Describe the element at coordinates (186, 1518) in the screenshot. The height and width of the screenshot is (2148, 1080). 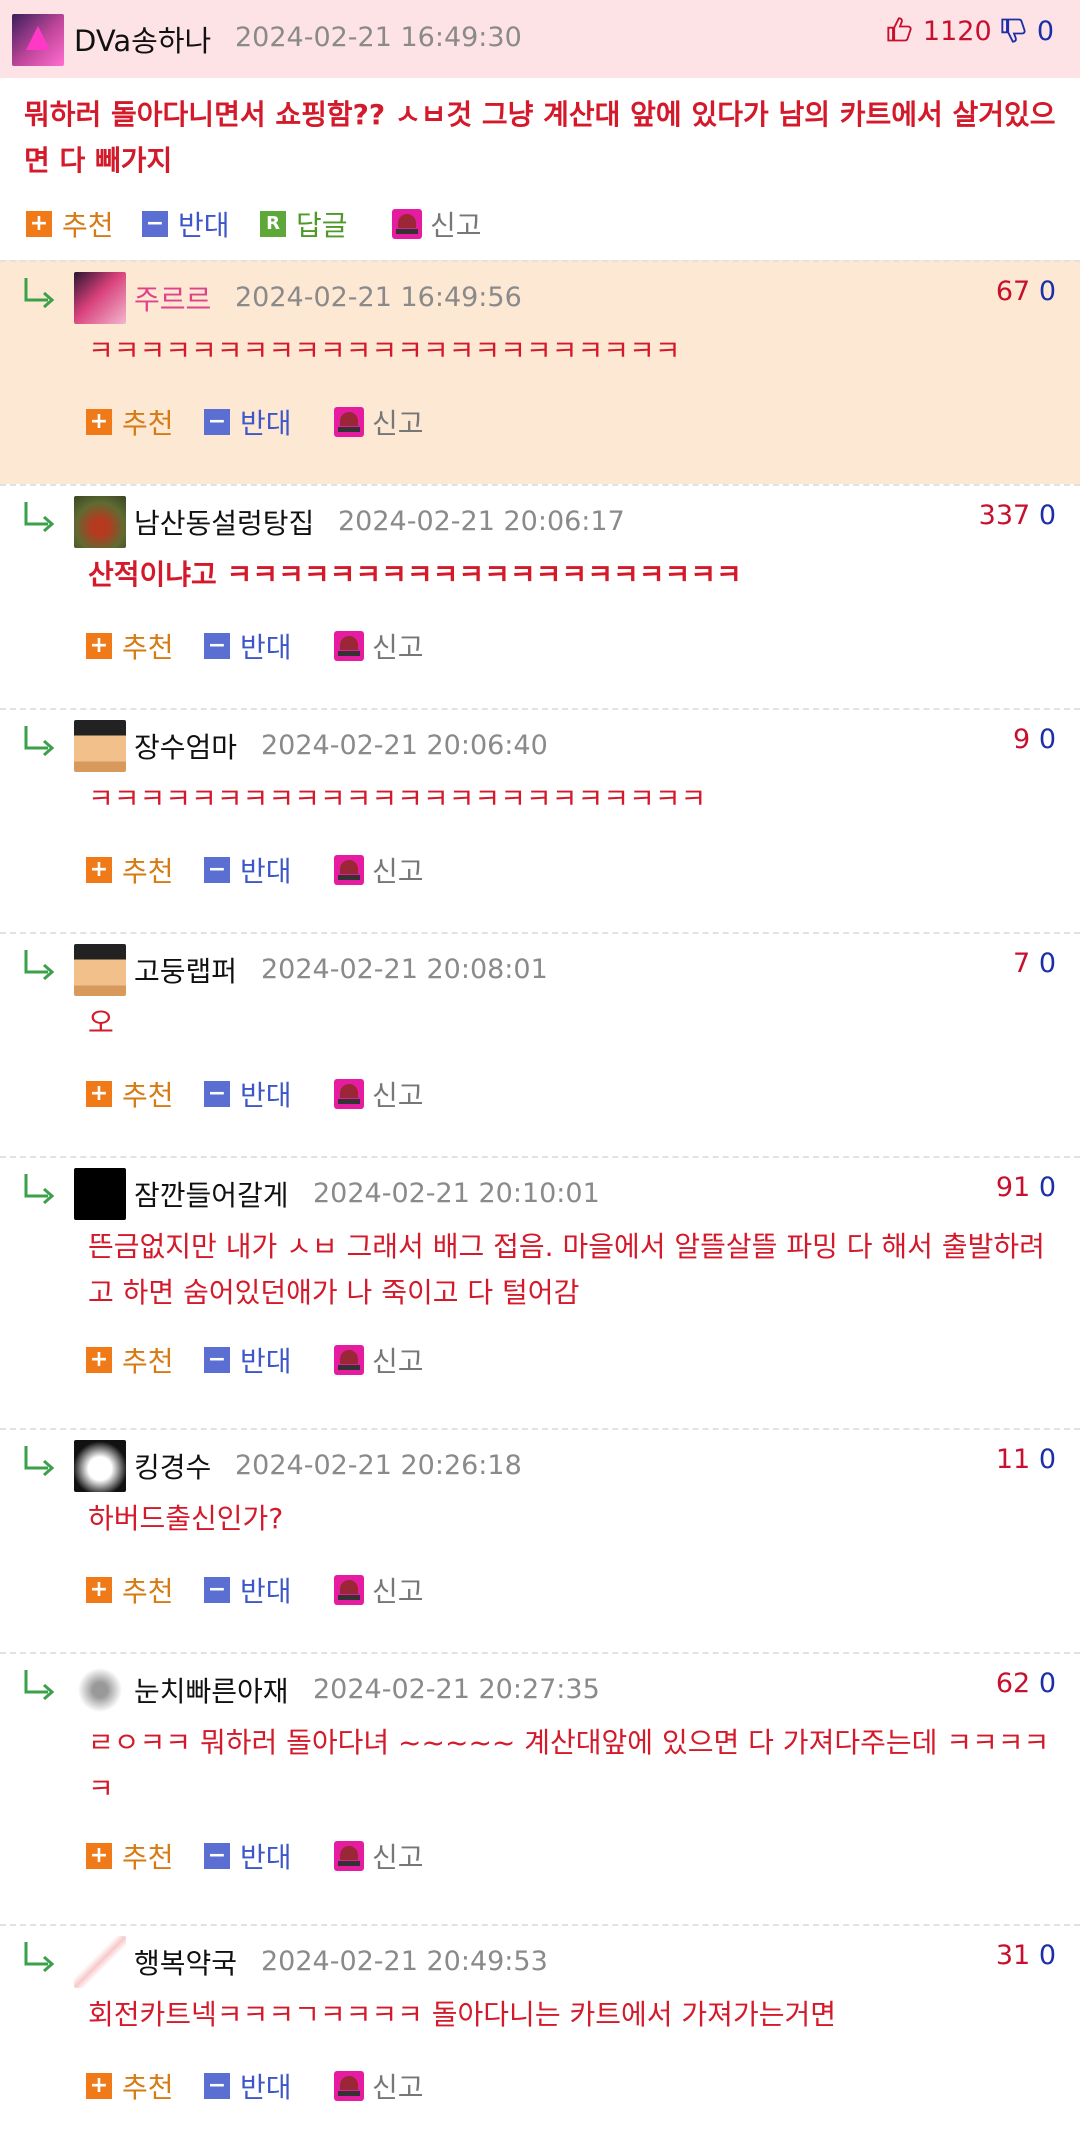
I see `comment-text: 하버드출신인가?` at that location.